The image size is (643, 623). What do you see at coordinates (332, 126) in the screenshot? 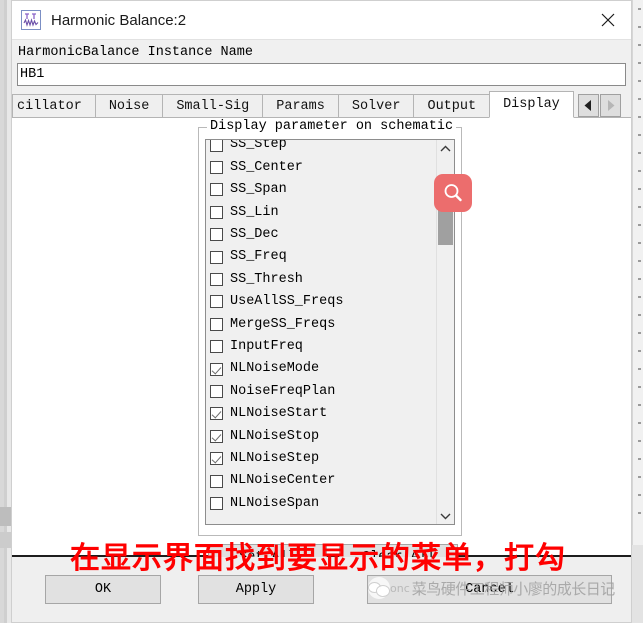
I see `display-parameter-group-title: Display parameter on schematic` at bounding box center [332, 126].